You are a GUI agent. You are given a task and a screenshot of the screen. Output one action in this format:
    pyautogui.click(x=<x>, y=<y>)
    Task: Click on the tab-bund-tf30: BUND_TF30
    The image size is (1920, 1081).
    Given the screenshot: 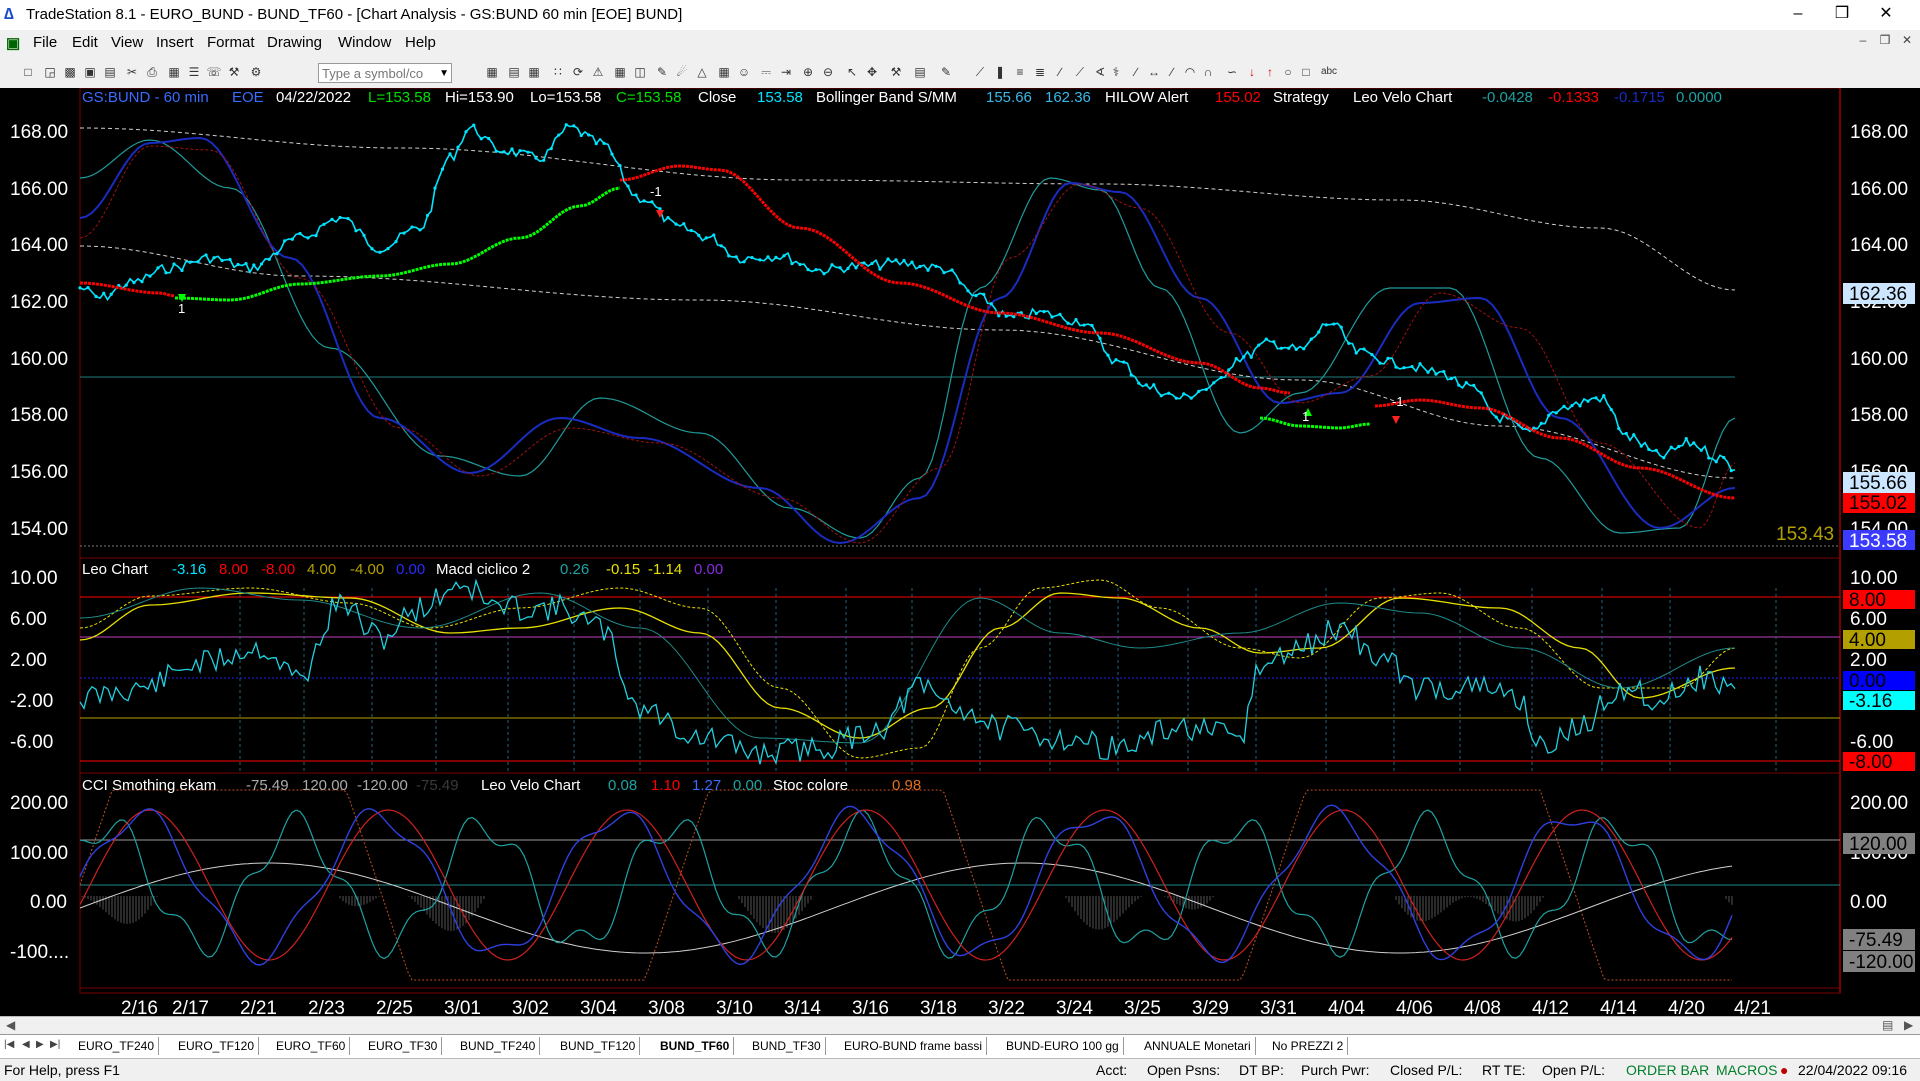 What is the action you would take?
    pyautogui.click(x=787, y=1046)
    